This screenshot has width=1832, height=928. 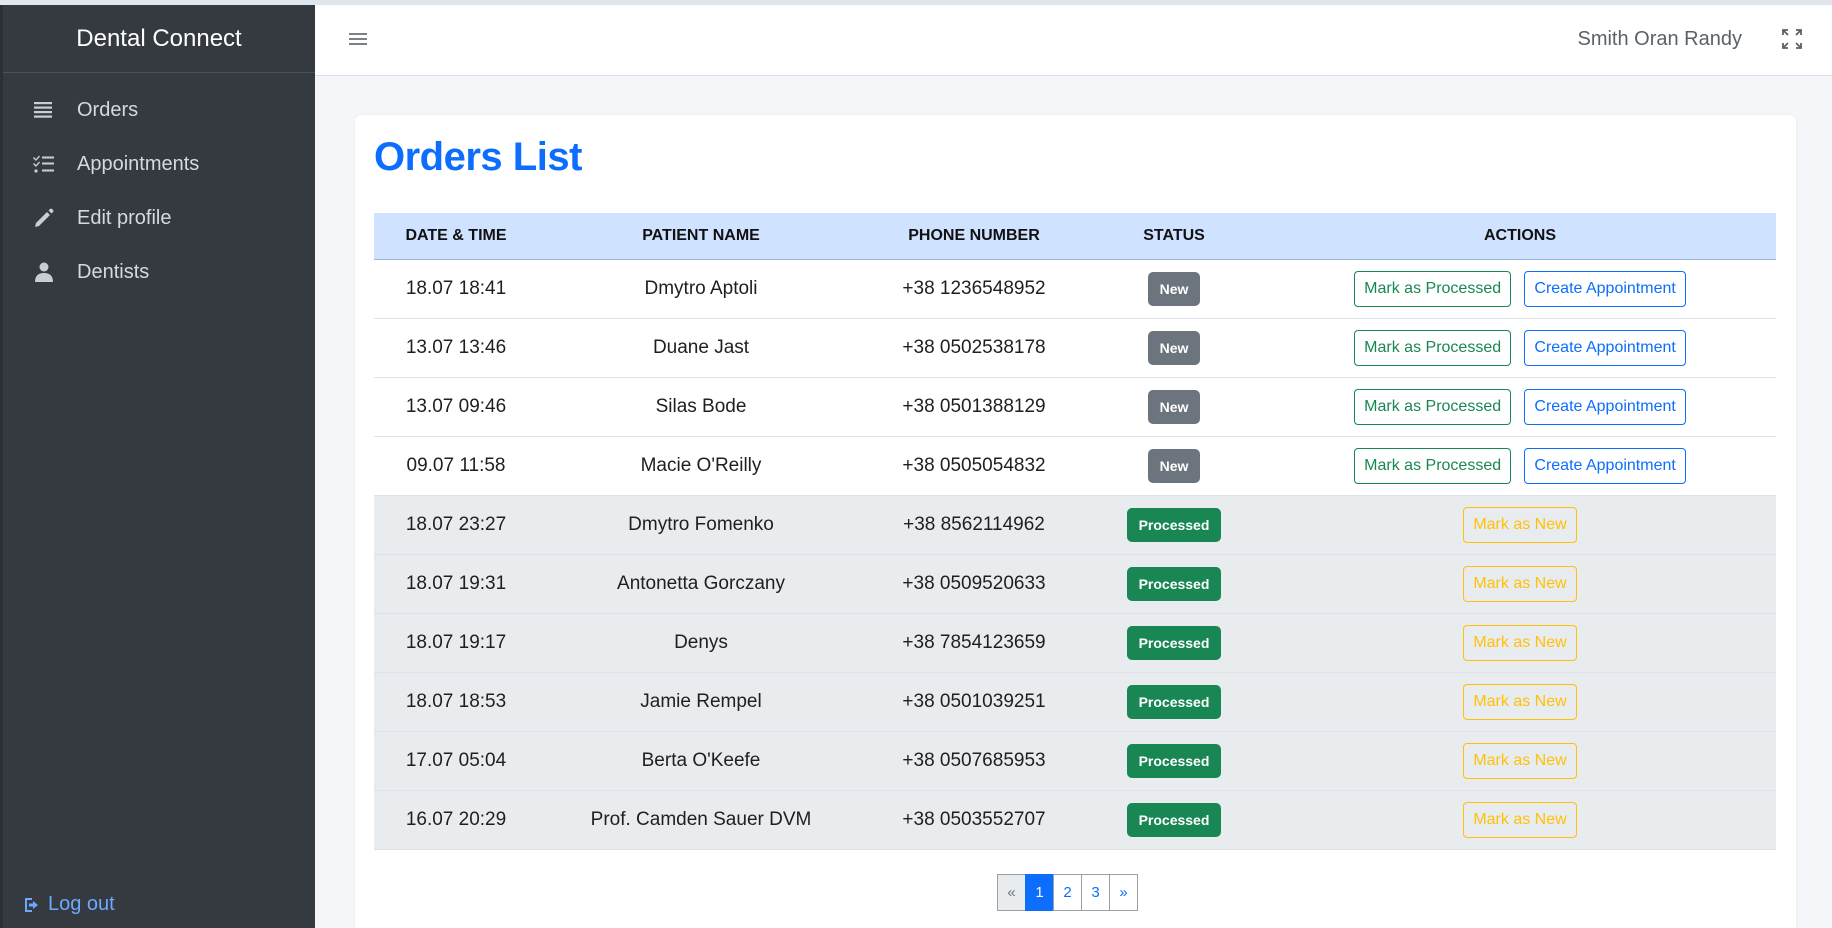 What do you see at coordinates (1011, 892) in the screenshot?
I see `pagination-prev: «` at bounding box center [1011, 892].